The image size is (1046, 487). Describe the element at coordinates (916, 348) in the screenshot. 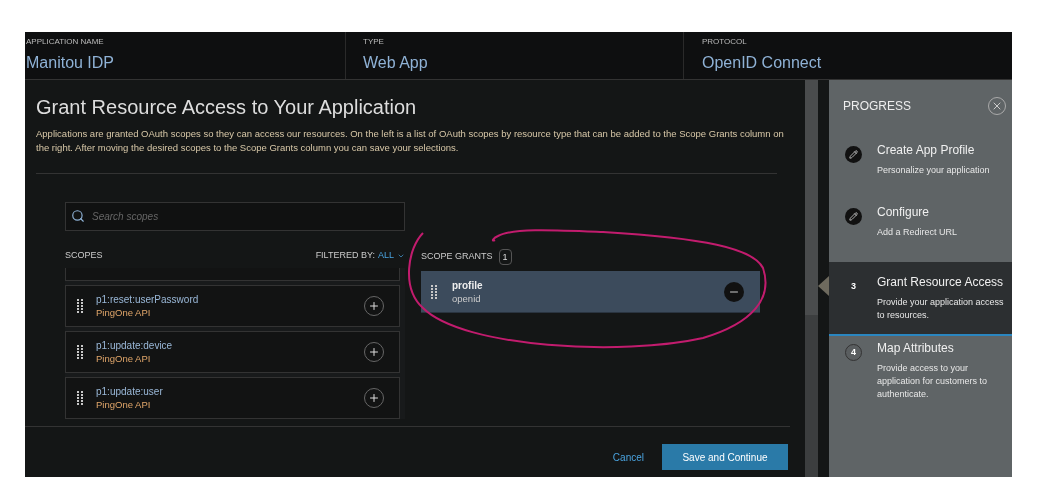

I see `step-title: Map Attributes` at that location.